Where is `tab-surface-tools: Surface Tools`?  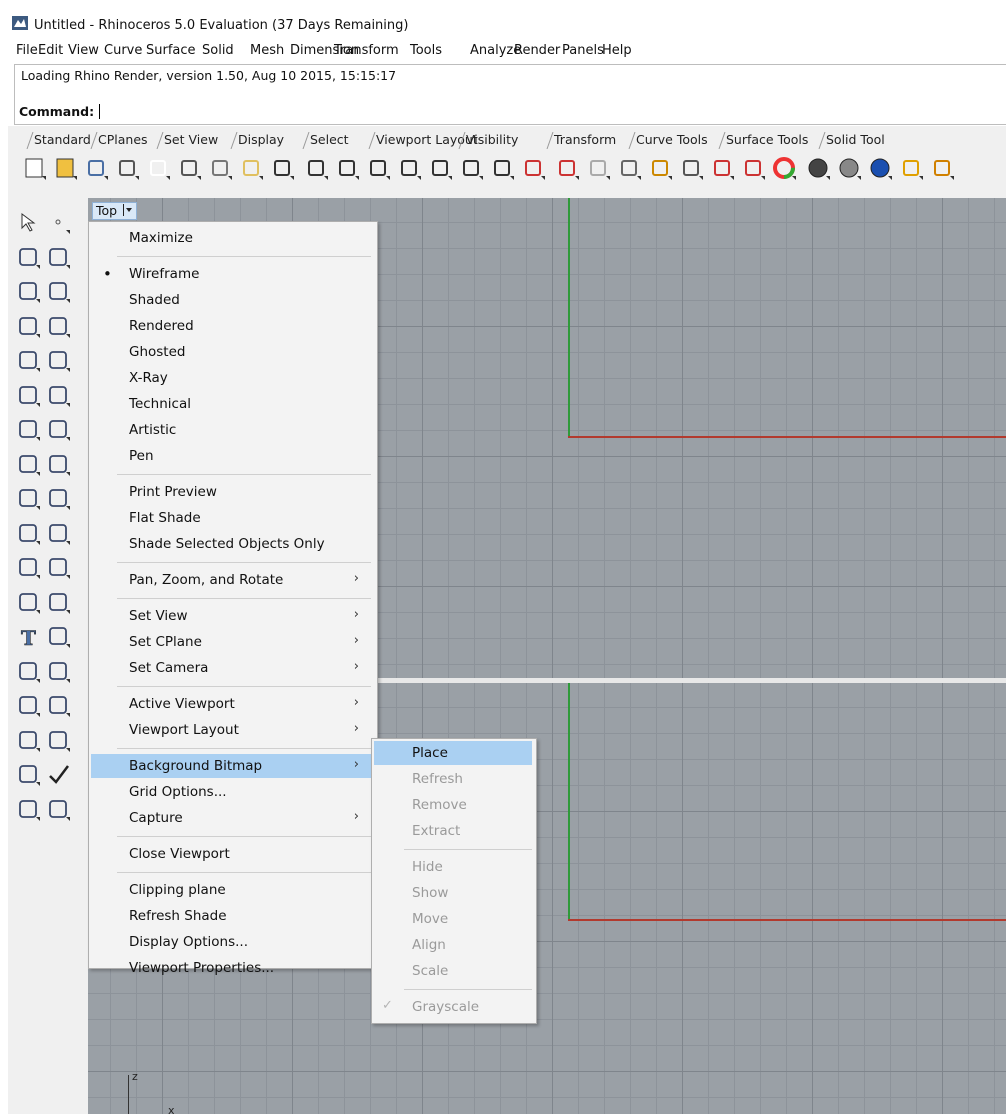
tab-surface-tools: Surface Tools is located at coordinates (767, 140).